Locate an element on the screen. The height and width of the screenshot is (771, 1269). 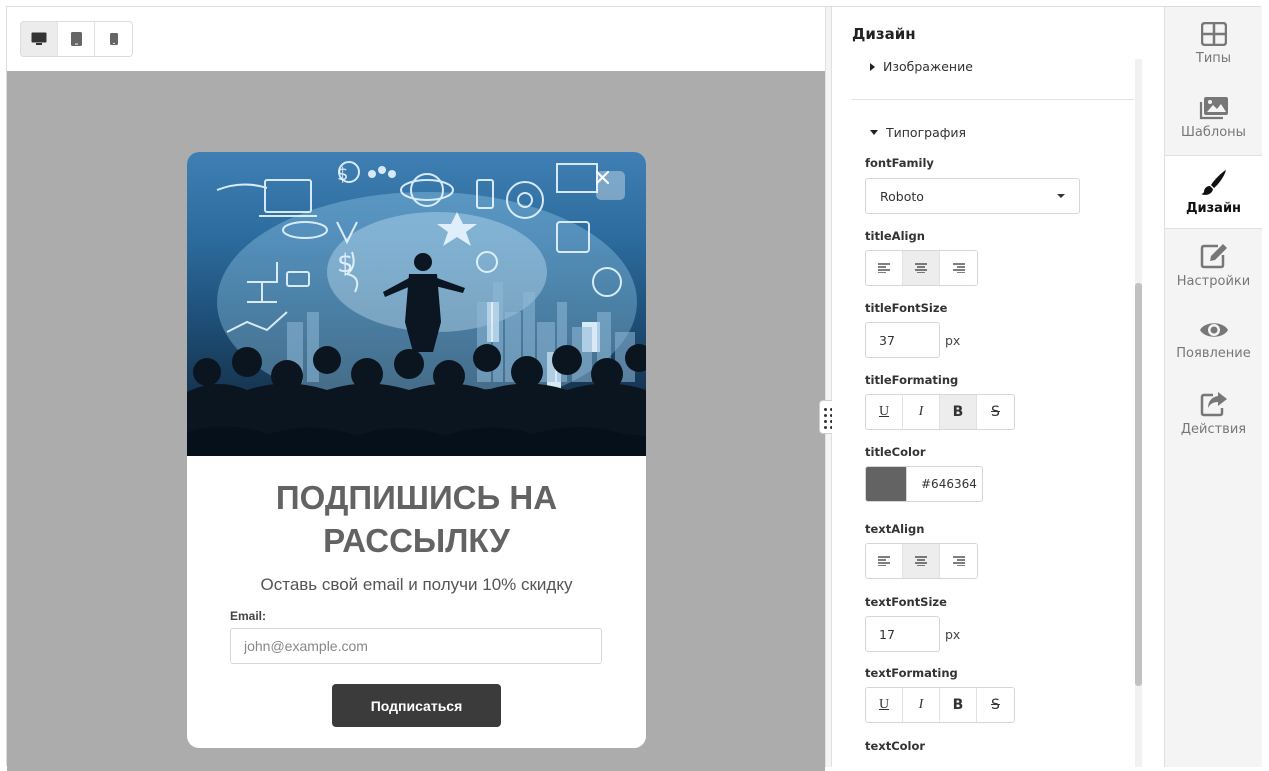
text-underline-button: U is located at coordinates (884, 705).